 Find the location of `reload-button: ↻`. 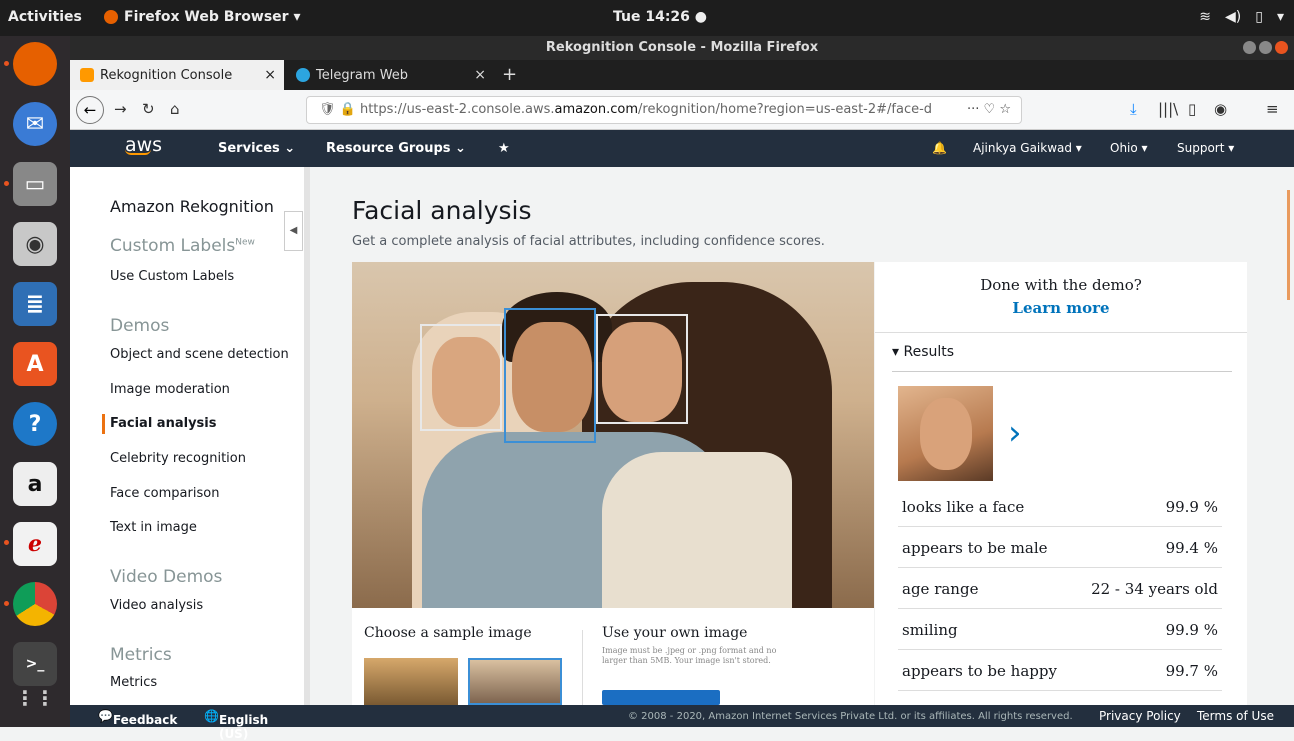

reload-button: ↻ is located at coordinates (148, 109).